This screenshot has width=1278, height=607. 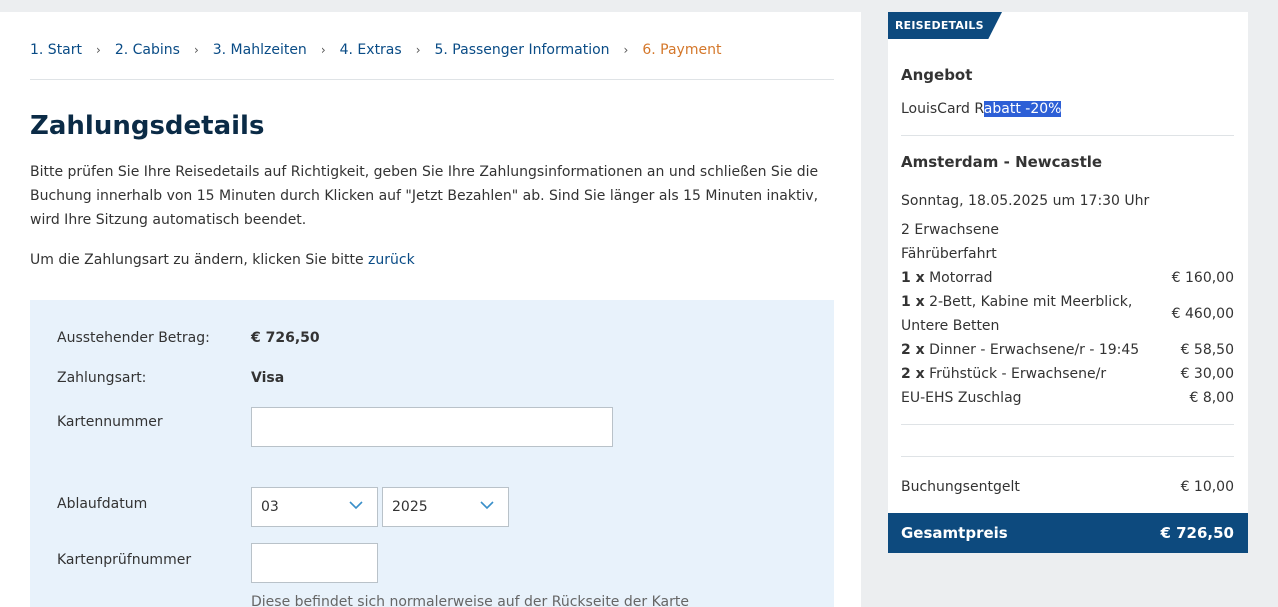 What do you see at coordinates (682, 50) in the screenshot?
I see `breadcrumb-step-payment: 6. Payment` at bounding box center [682, 50].